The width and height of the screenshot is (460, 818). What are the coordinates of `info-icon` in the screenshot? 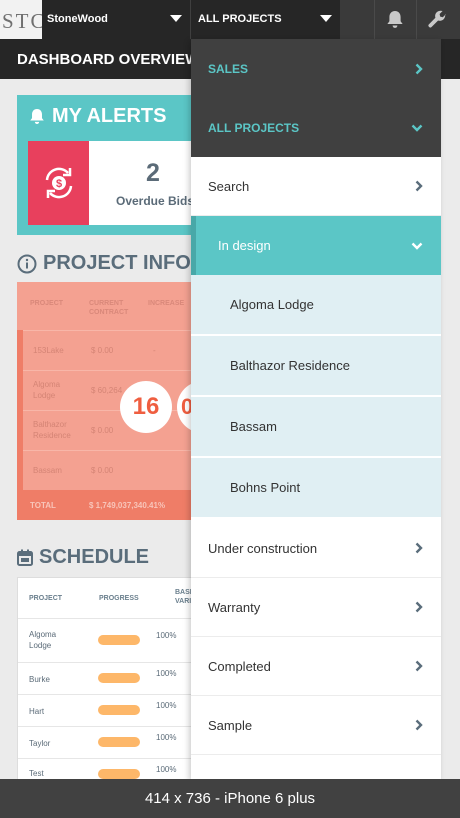 It's located at (27, 263).